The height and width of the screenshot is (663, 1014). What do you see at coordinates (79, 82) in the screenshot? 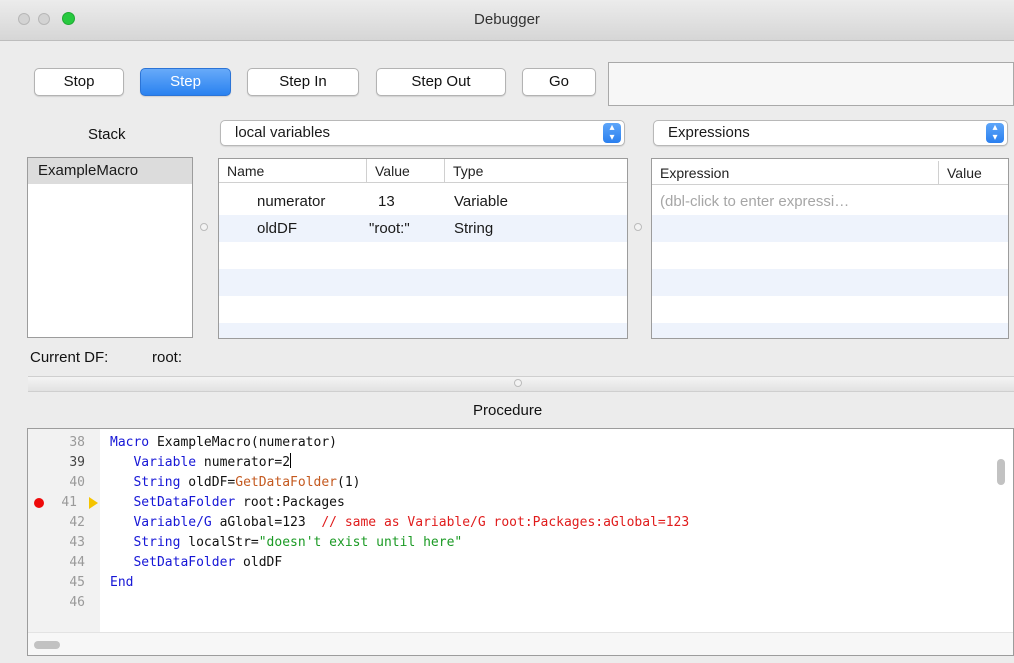
I see `stop-button: Stop` at bounding box center [79, 82].